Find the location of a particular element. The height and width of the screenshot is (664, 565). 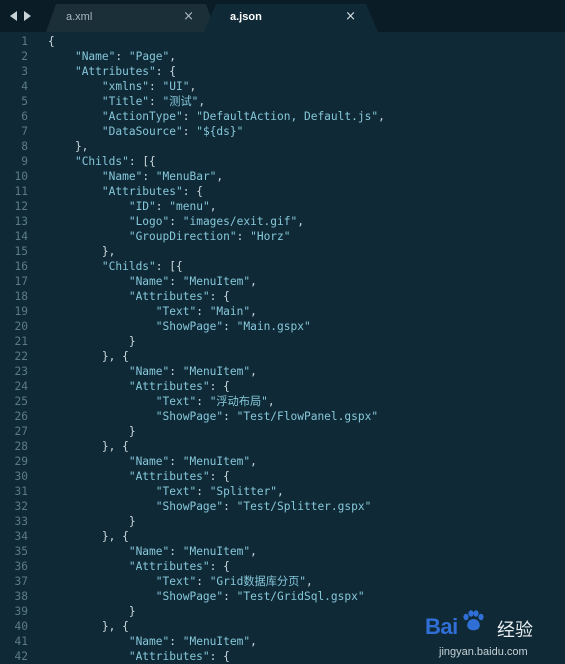

code-line: 24 "Attributes": { is located at coordinates (282, 386).